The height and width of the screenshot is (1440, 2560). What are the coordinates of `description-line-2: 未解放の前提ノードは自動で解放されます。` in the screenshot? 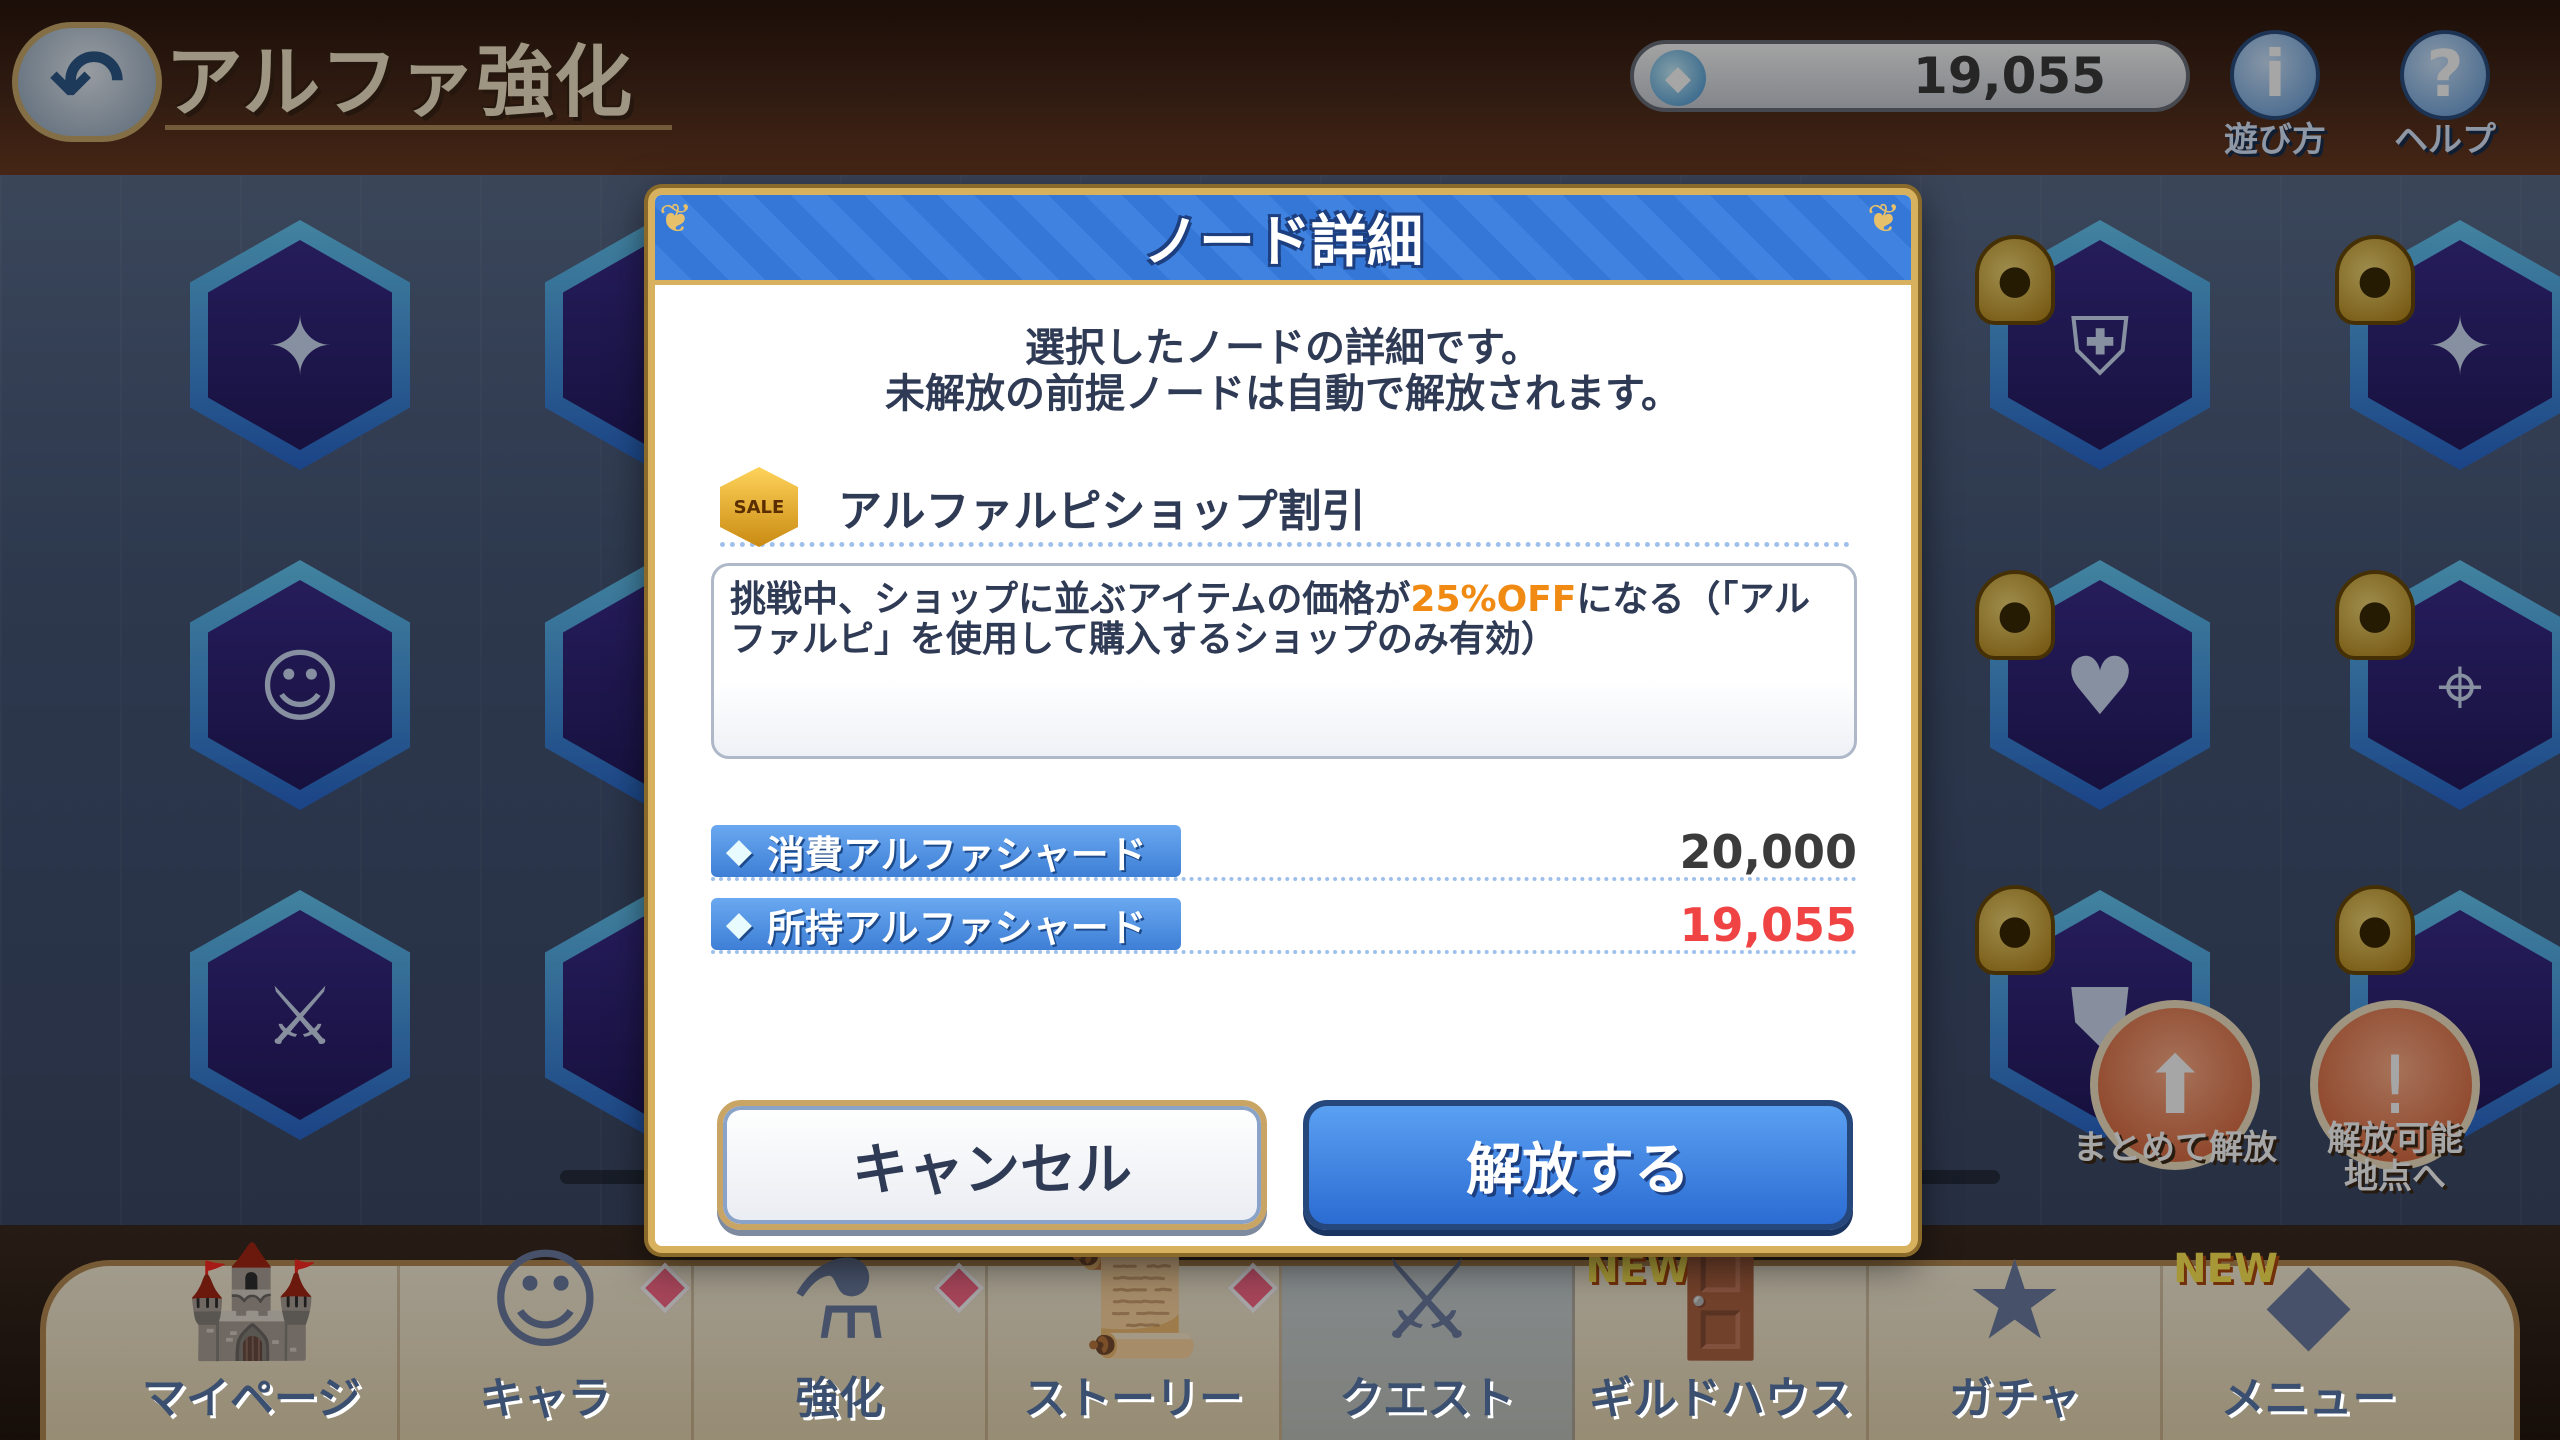 It's located at (1283, 394).